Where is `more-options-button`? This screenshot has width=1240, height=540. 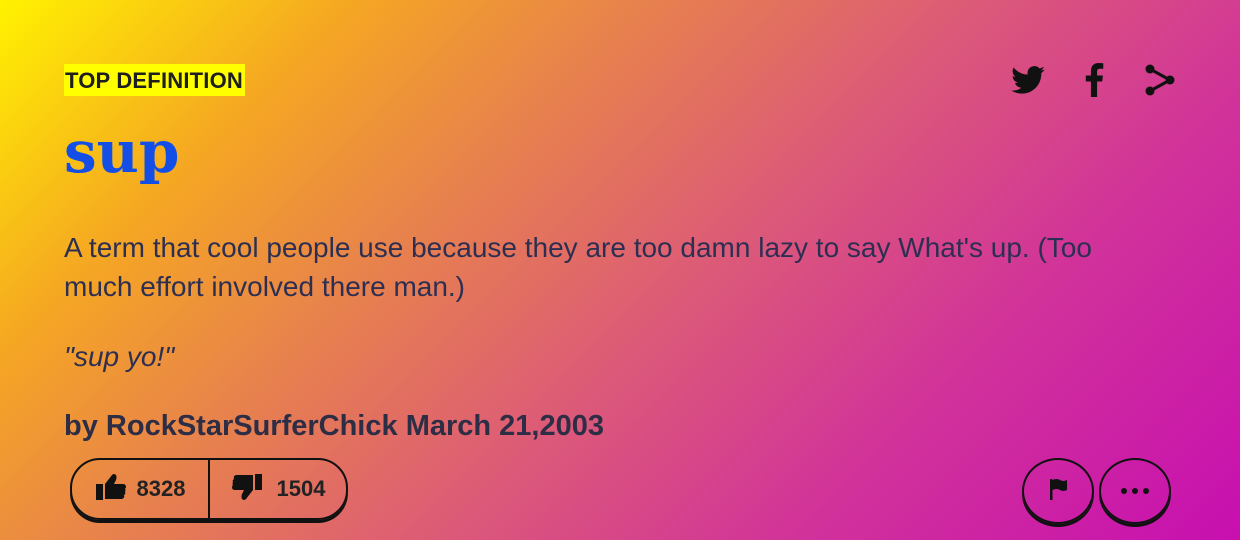
more-options-button is located at coordinates (1135, 491).